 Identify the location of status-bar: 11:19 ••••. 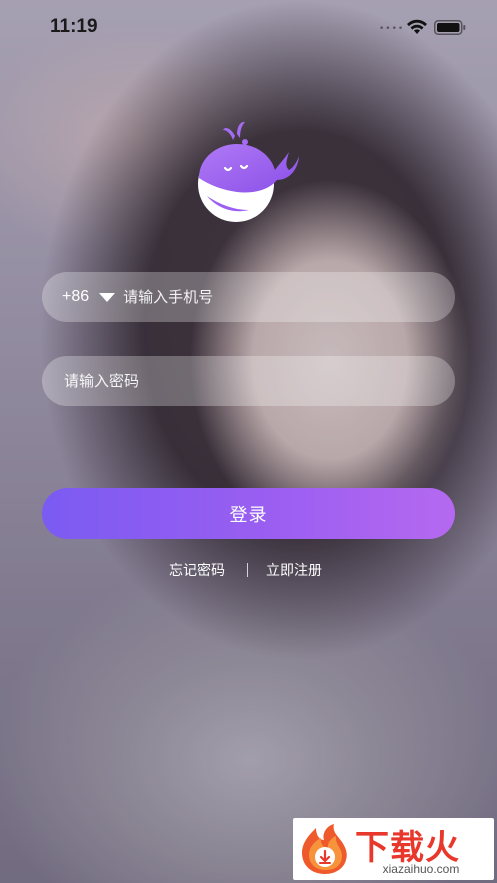
(248, 27).